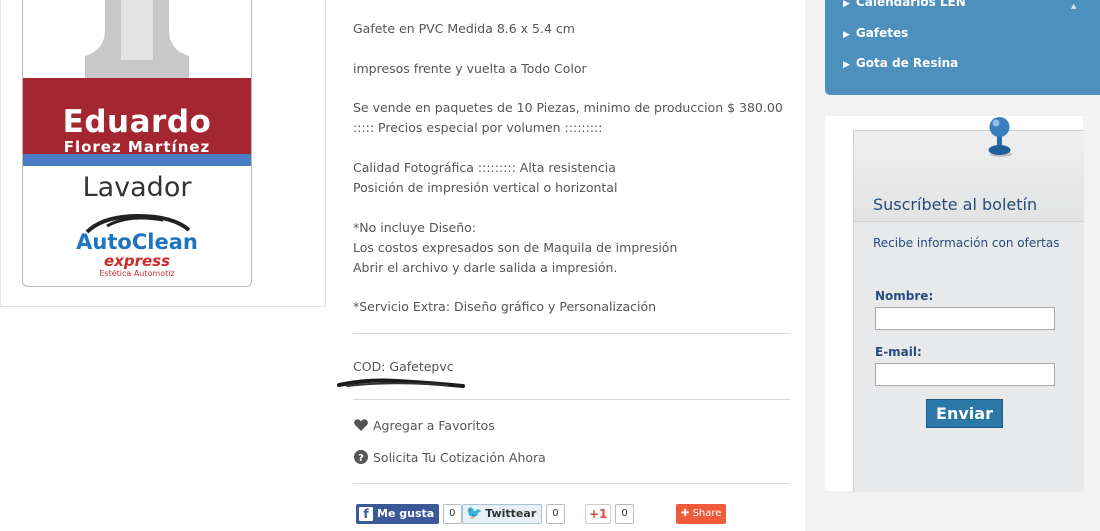 The width and height of the screenshot is (1100, 531). I want to click on description-line: *No incluye Diseño:, so click(415, 227).